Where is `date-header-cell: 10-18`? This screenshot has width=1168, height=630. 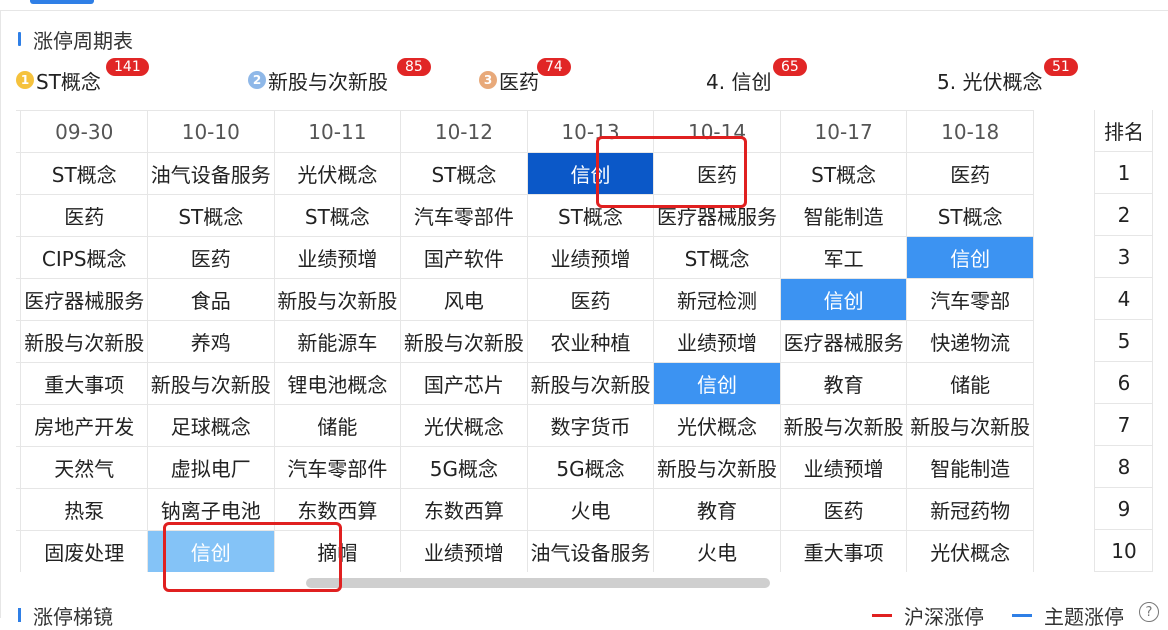
date-header-cell: 10-18 is located at coordinates (970, 131).